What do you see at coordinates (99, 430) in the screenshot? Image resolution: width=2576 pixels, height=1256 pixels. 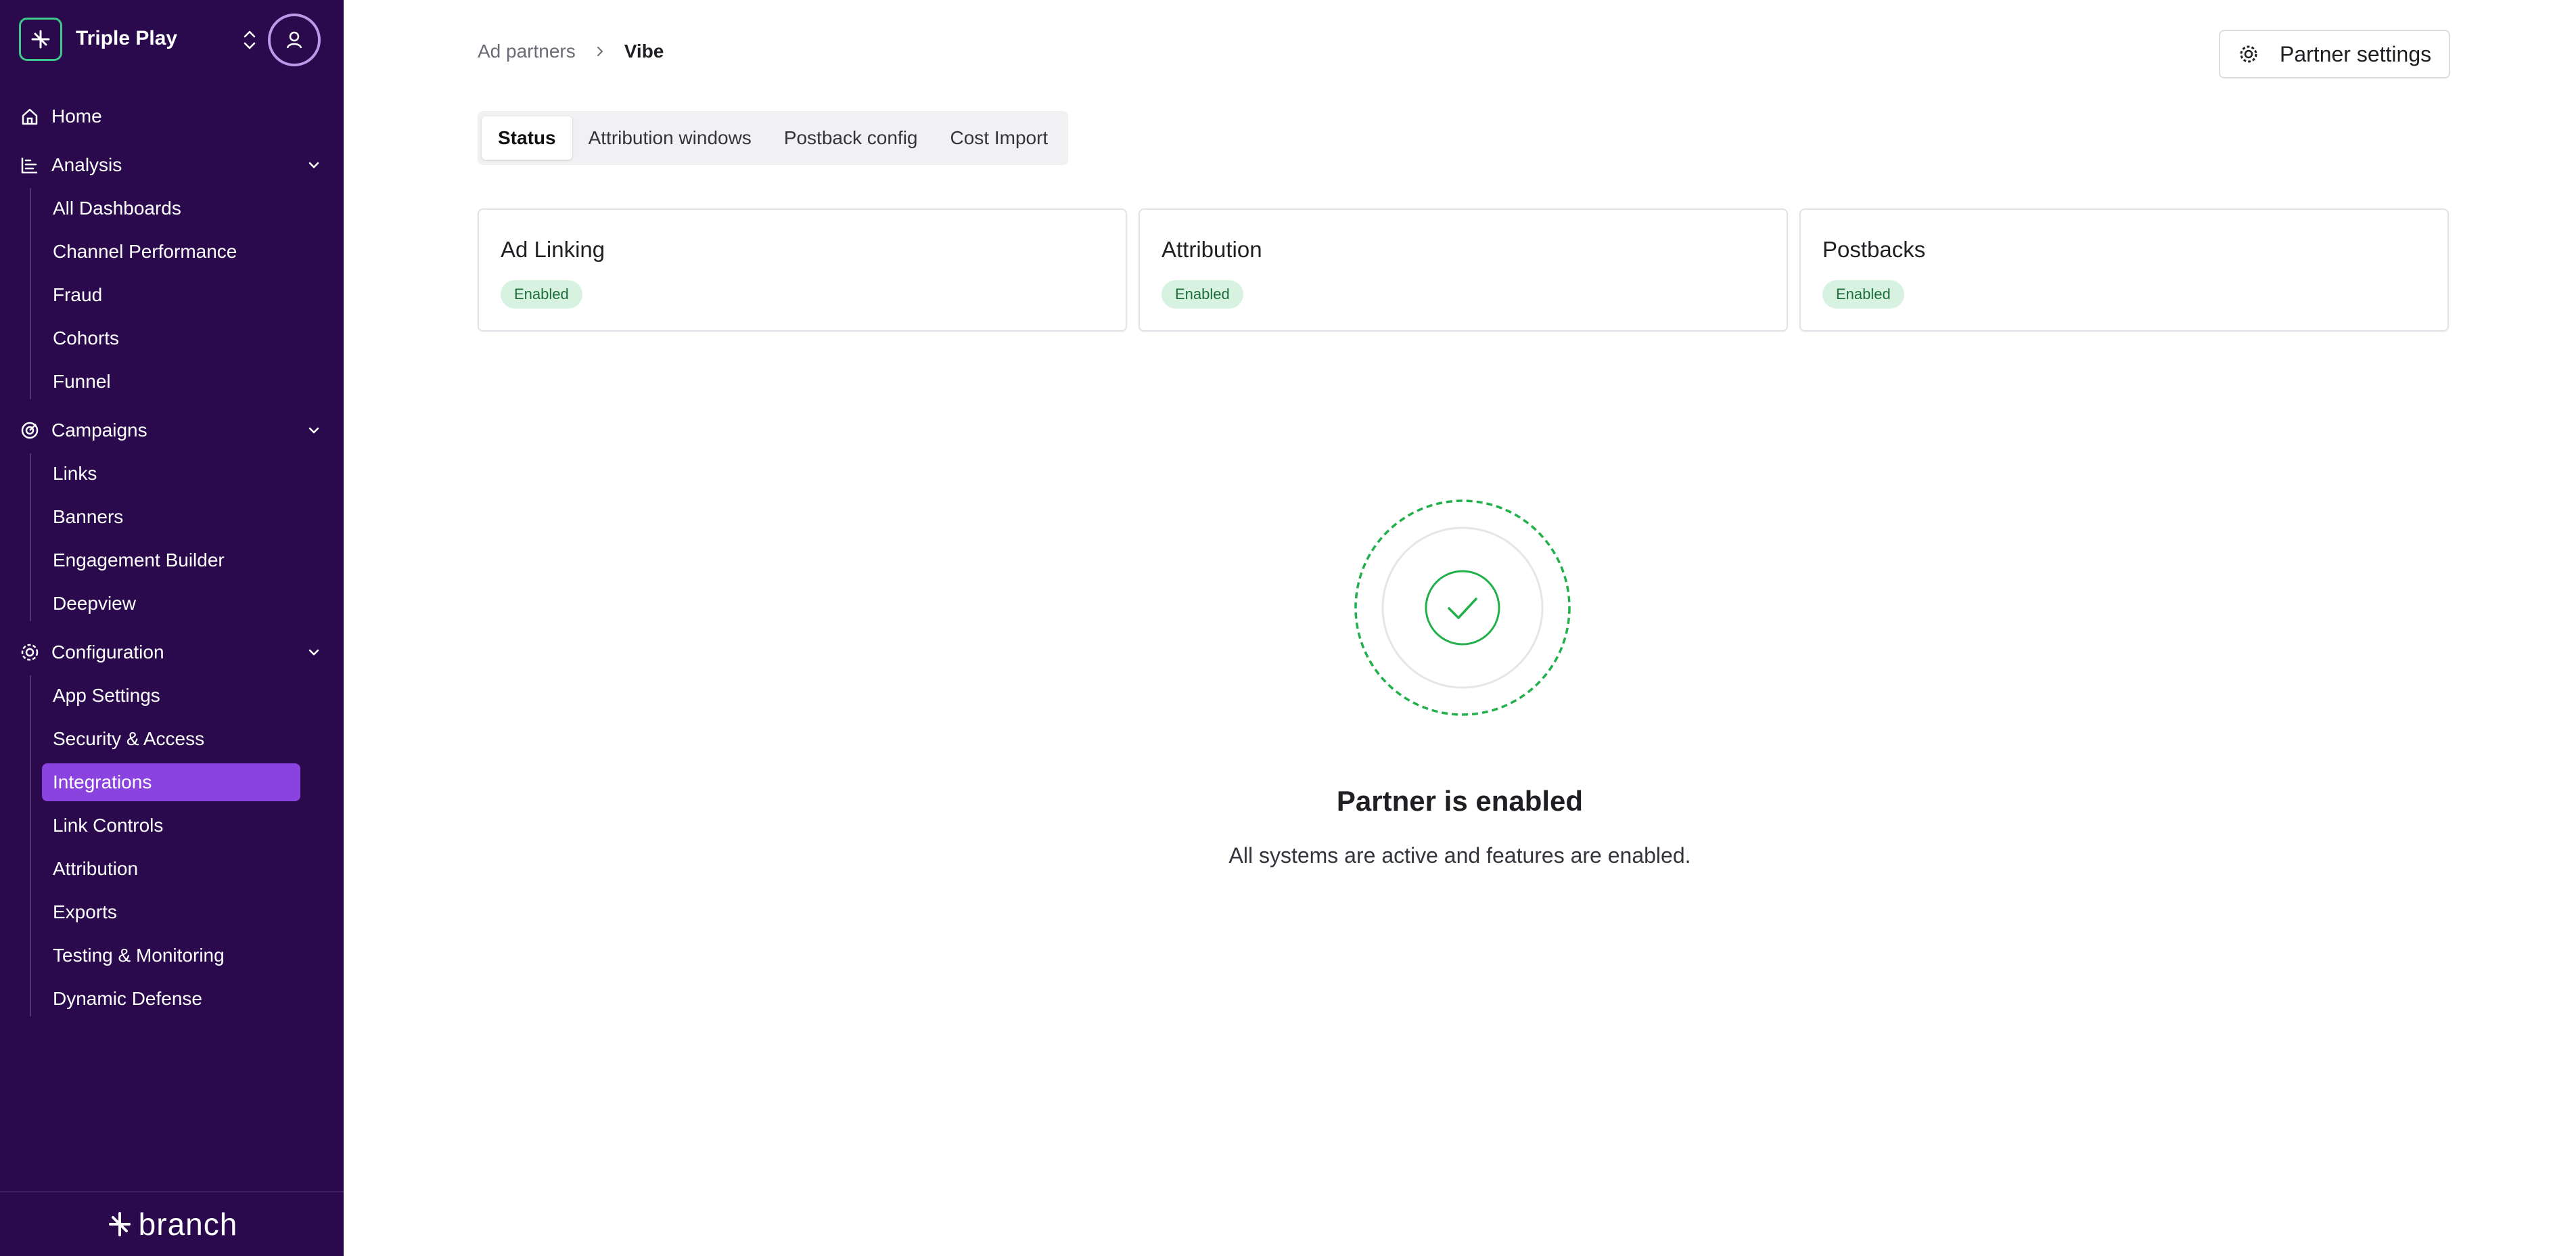 I see `sidebar-group-label: Campaigns` at bounding box center [99, 430].